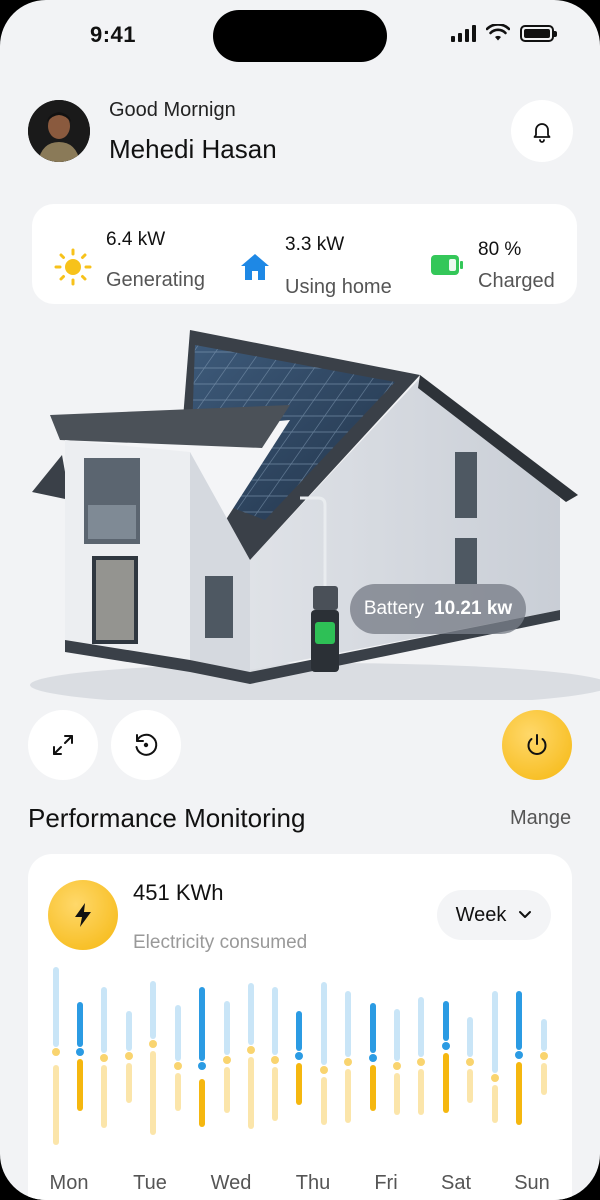 This screenshot has height=1200, width=600. I want to click on day-label-sun: Sun, so click(532, 1183).